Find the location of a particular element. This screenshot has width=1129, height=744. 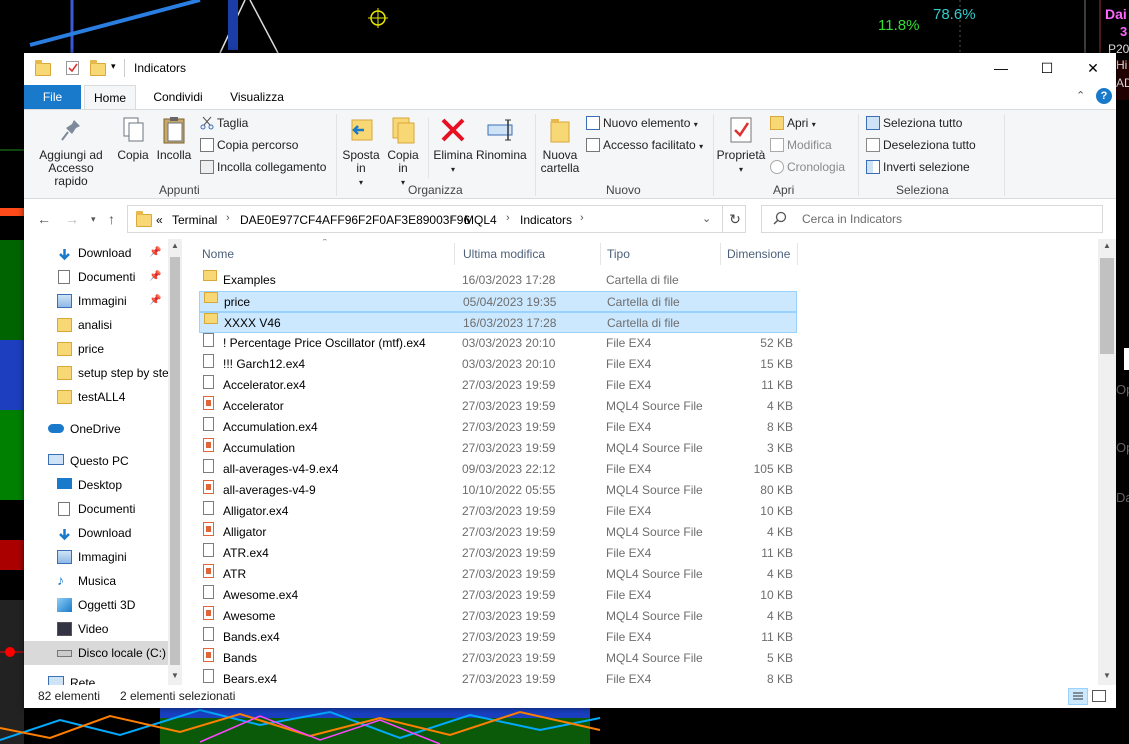

crumb-terminal: Terminal is located at coordinates (194, 220).